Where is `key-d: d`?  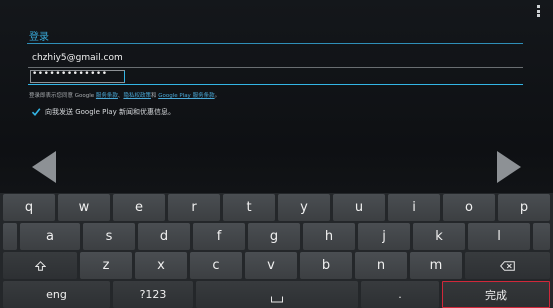
key-d: d is located at coordinates (164, 236).